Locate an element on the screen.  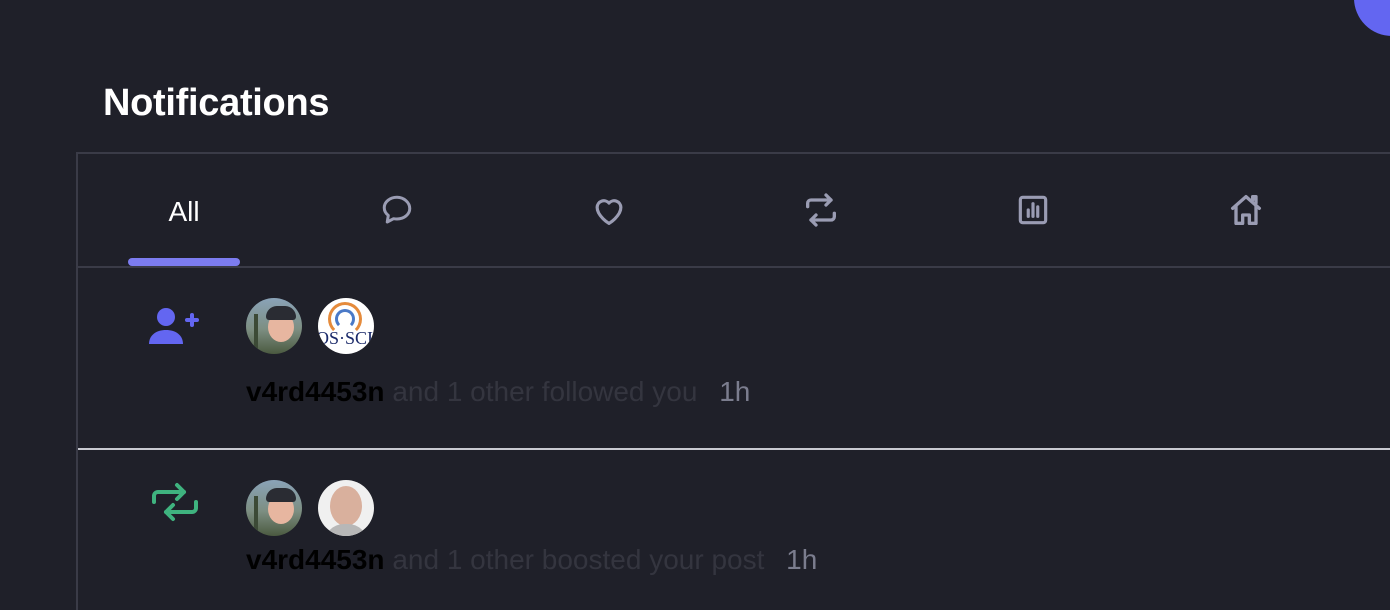
tab-polls is located at coordinates (1033, 210).